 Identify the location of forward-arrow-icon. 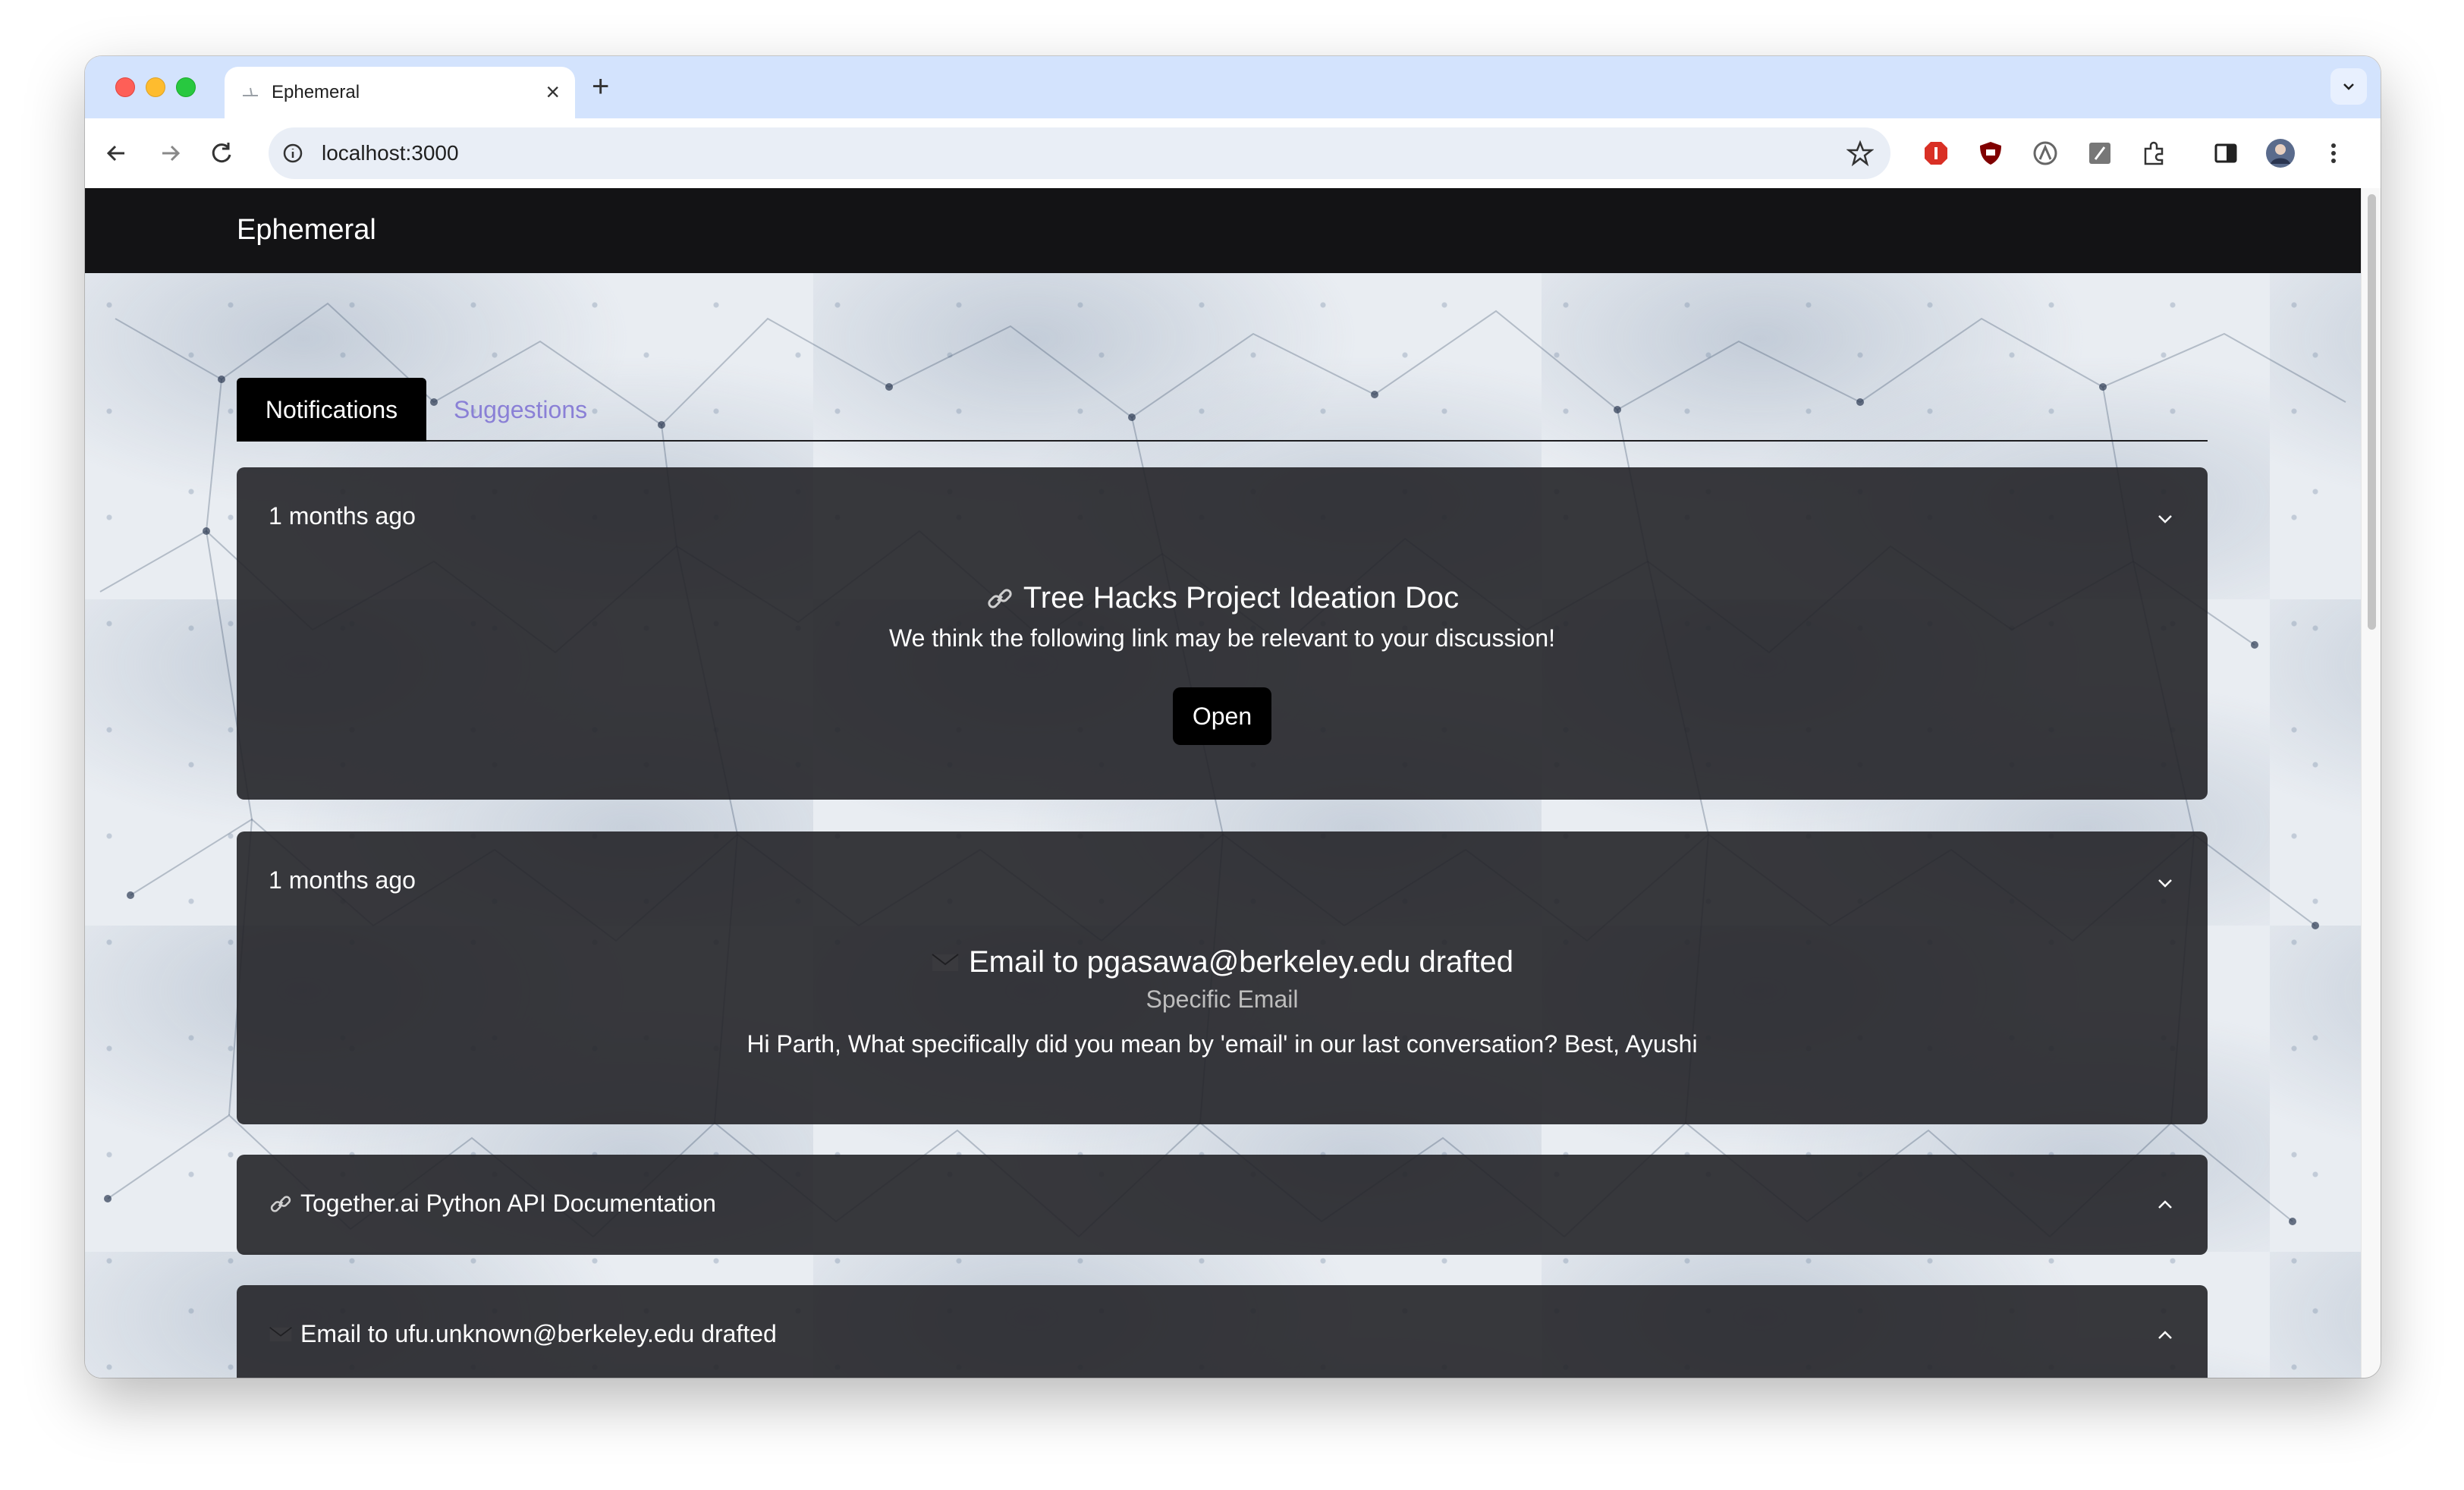
(170, 153).